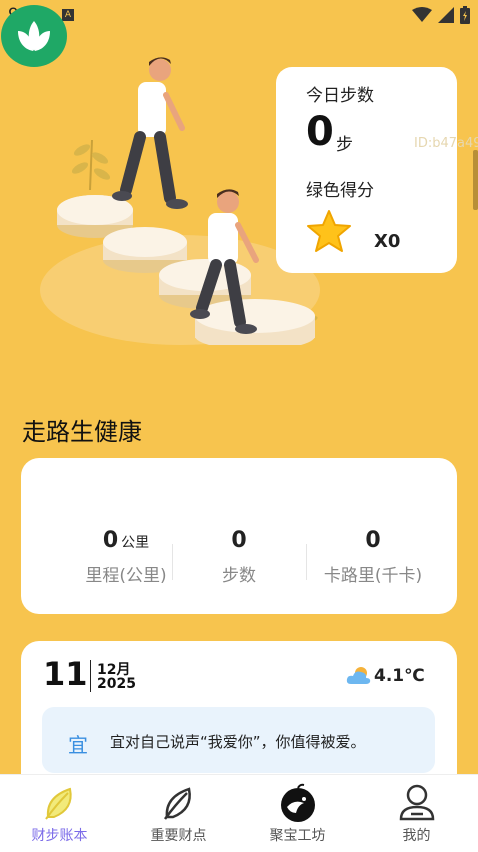 The image size is (478, 852). What do you see at coordinates (465, 15) in the screenshot?
I see `battery-icon` at bounding box center [465, 15].